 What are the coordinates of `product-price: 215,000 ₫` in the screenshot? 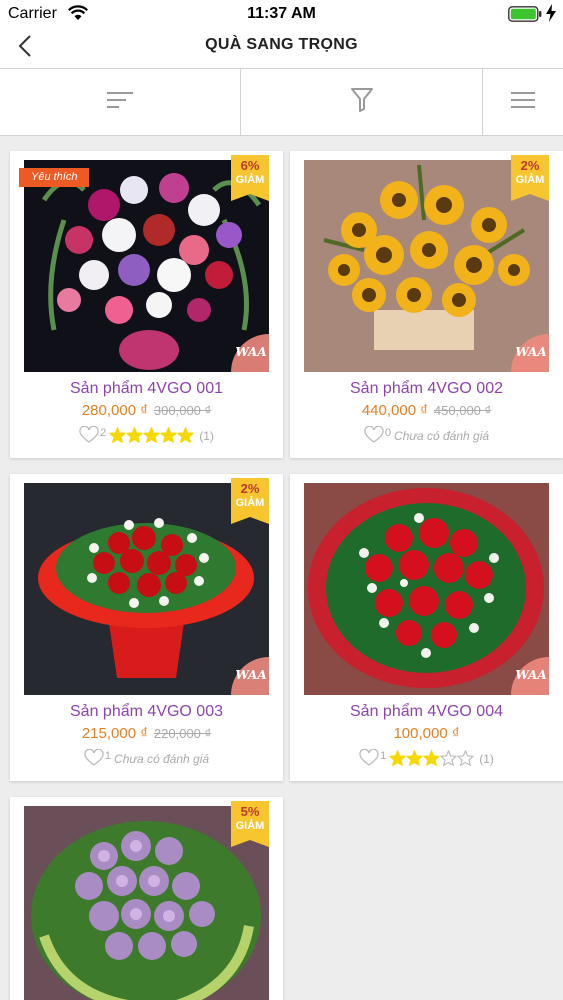 It's located at (114, 733).